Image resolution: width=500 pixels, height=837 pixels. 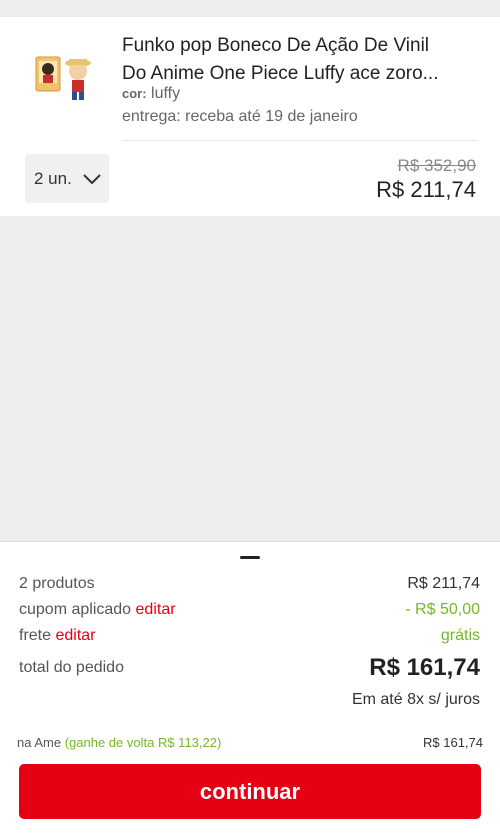 I want to click on top-strip, so click(x=250, y=8).